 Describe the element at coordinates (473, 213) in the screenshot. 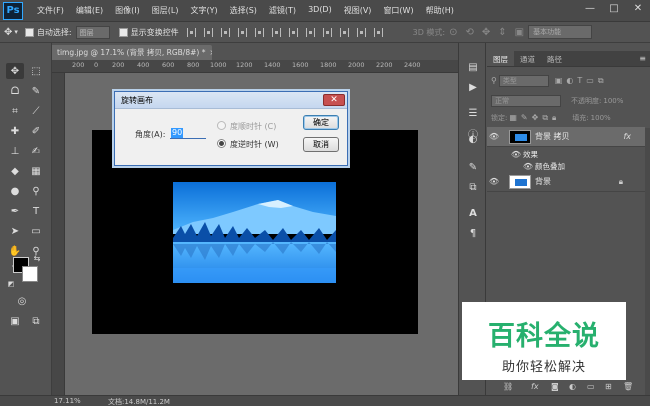

I see `character-panel-icon: A` at that location.